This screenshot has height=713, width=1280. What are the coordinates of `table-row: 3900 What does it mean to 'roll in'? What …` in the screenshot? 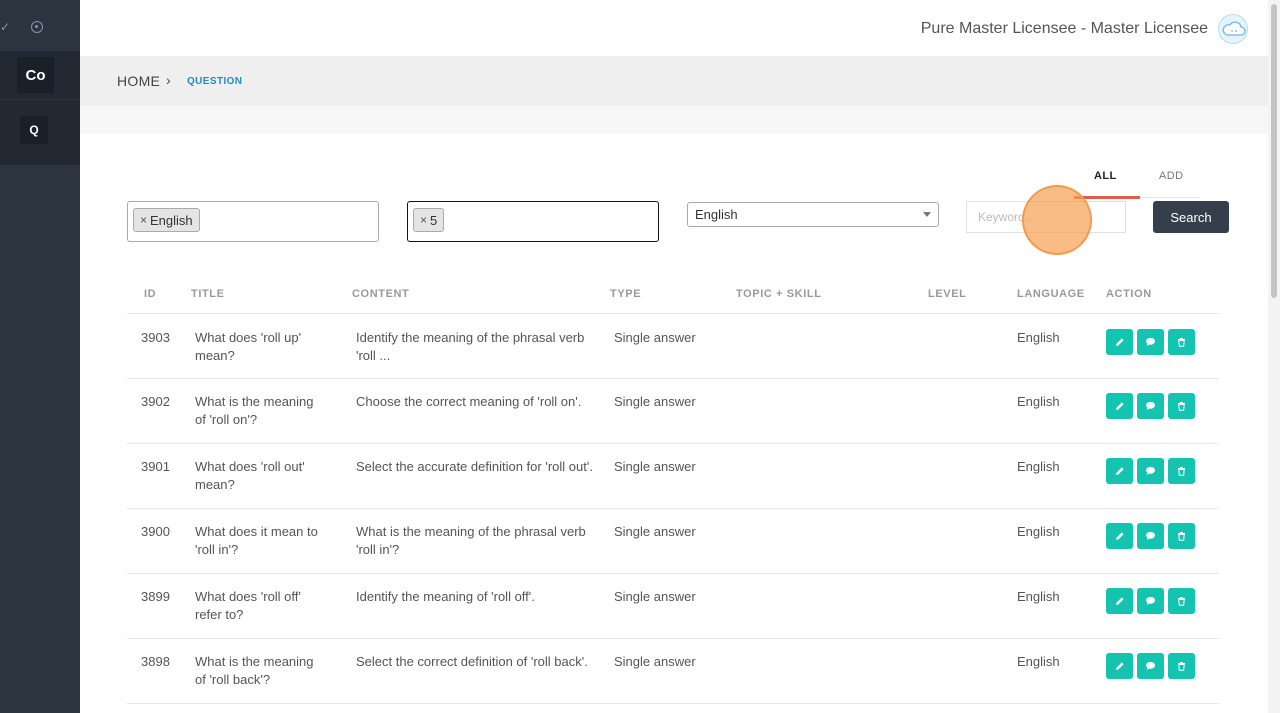 It's located at (673, 541).